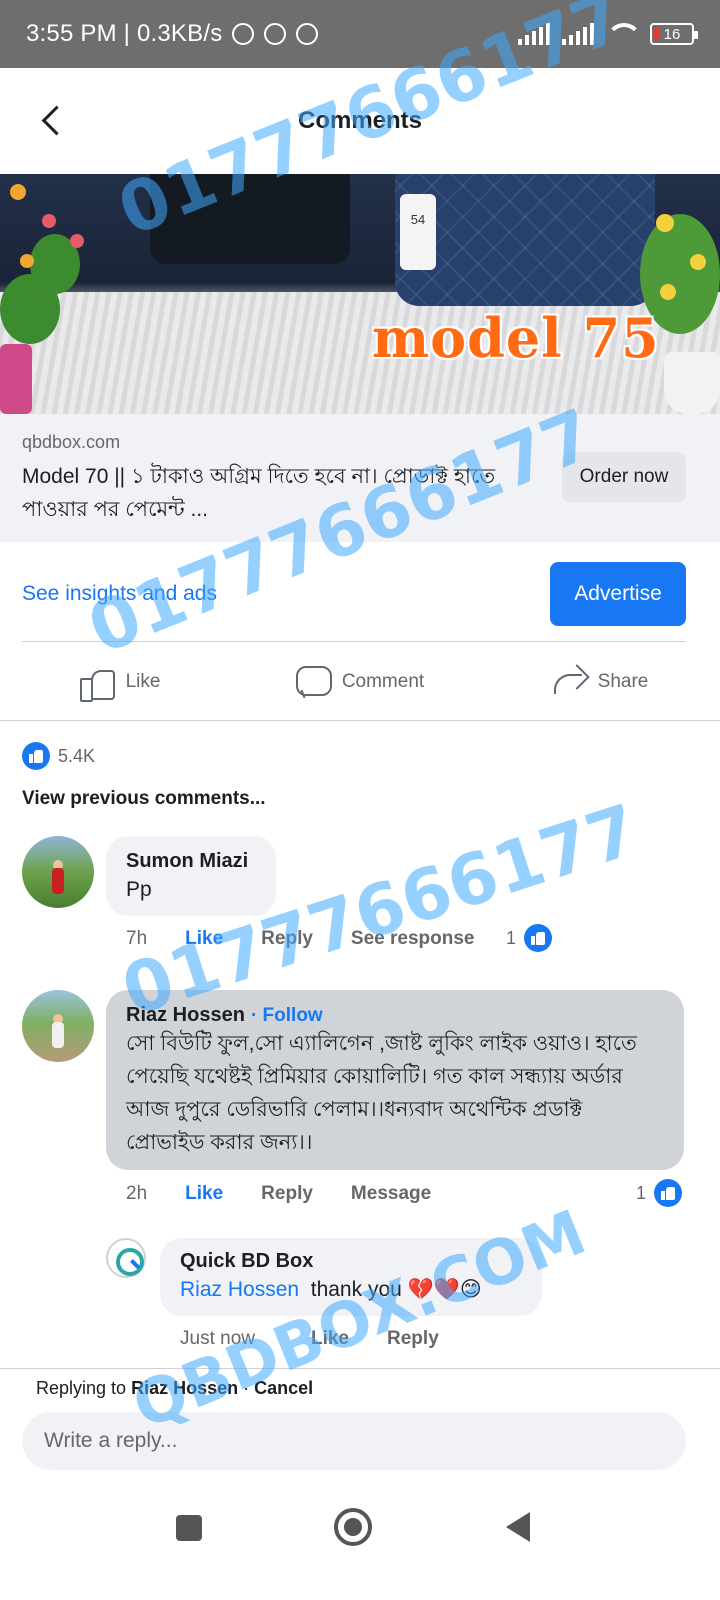 The width and height of the screenshot is (720, 1600). I want to click on navigation-bar, so click(360, 1539).